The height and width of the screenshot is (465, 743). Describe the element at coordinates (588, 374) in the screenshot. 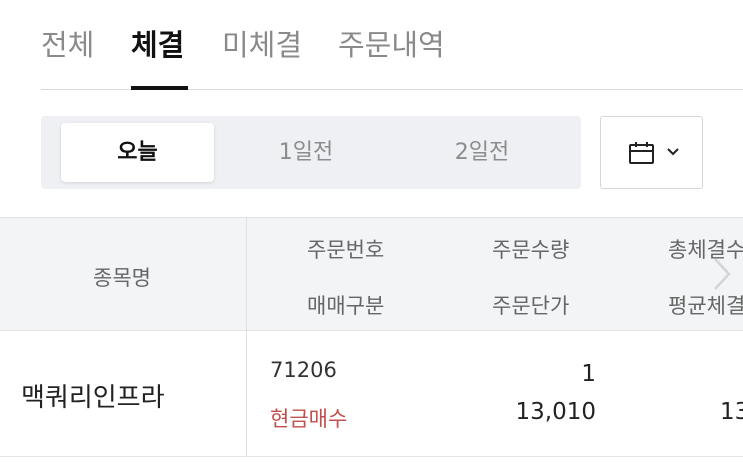

I see `order-quantity: 1` at that location.